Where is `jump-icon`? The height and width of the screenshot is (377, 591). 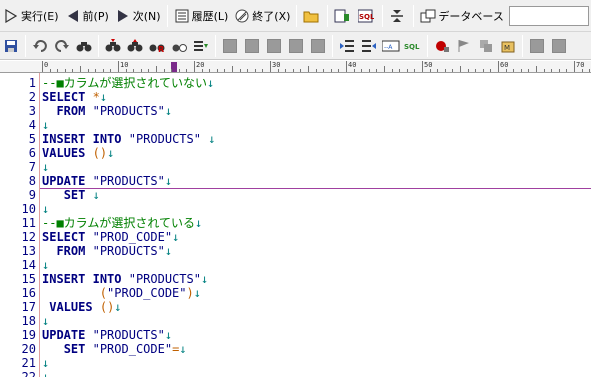
jump-icon is located at coordinates (179, 46).